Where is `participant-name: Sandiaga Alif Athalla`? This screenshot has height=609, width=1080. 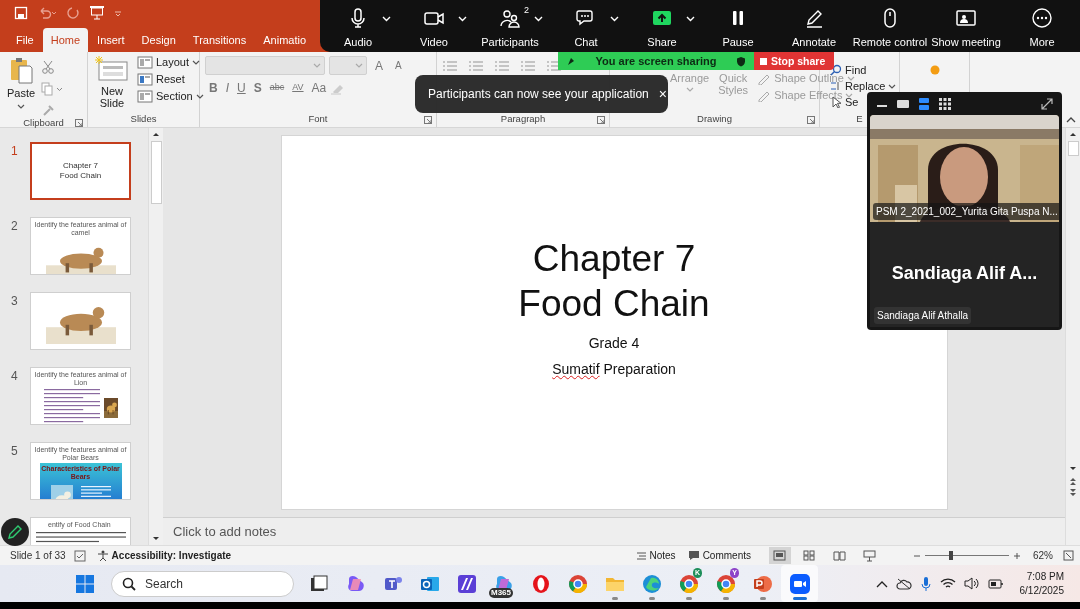
participant-name: Sandiaga Alif Athalla is located at coordinates (923, 315).